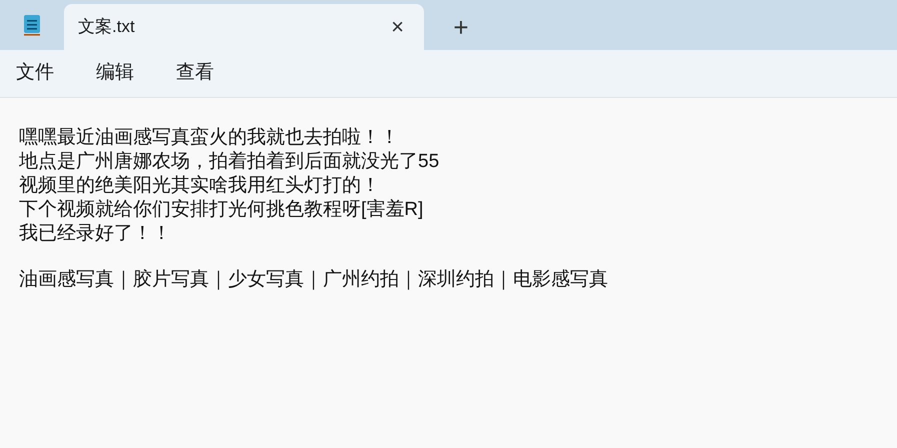 Image resolution: width=897 pixels, height=448 pixels. I want to click on menu-item: 文件, so click(35, 73).